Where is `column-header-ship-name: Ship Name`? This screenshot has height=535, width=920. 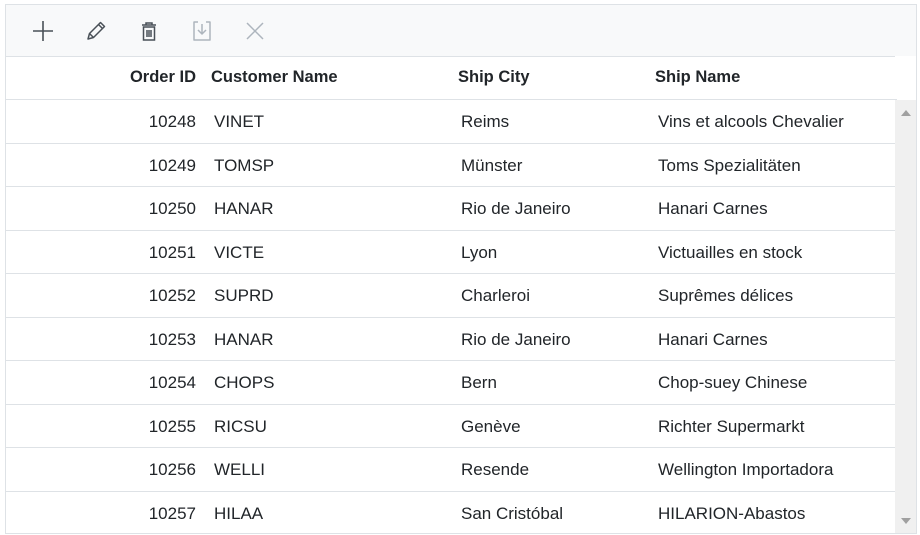 column-header-ship-name: Ship Name is located at coordinates (697, 77).